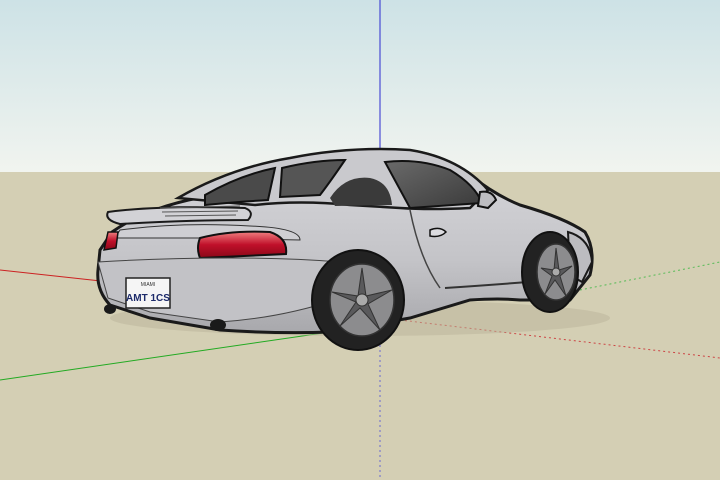  Describe the element at coordinates (358, 300) in the screenshot. I see `rear-wheel` at that location.